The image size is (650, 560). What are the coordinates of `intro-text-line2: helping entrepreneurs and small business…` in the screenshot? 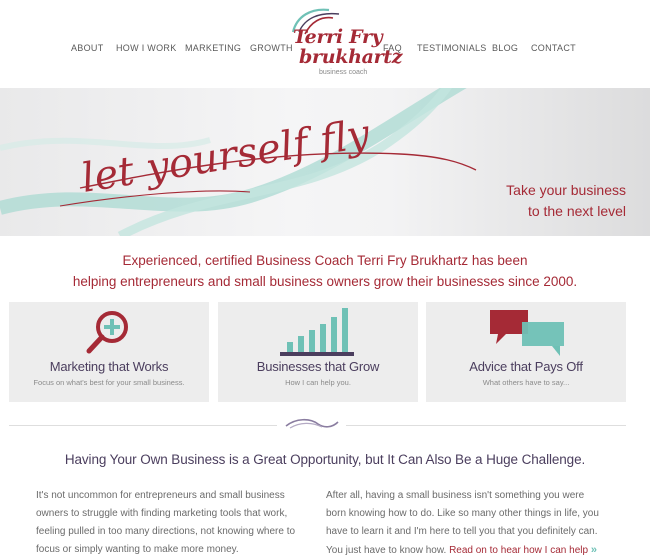 It's located at (325, 281).